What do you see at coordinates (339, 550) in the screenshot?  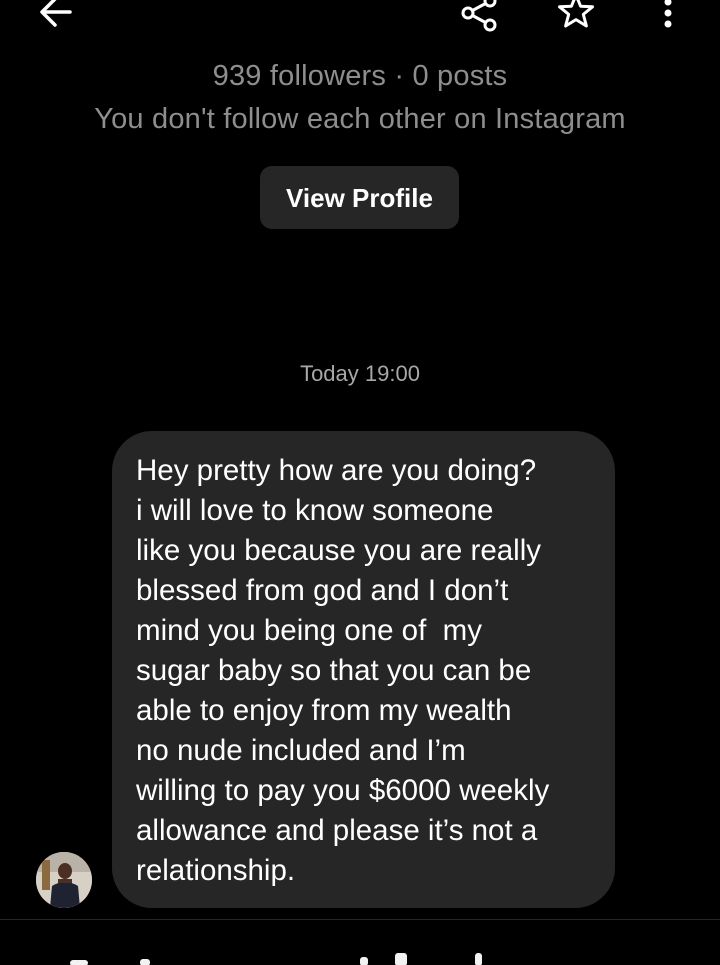 I see `message-text-line: like you because you are really` at bounding box center [339, 550].